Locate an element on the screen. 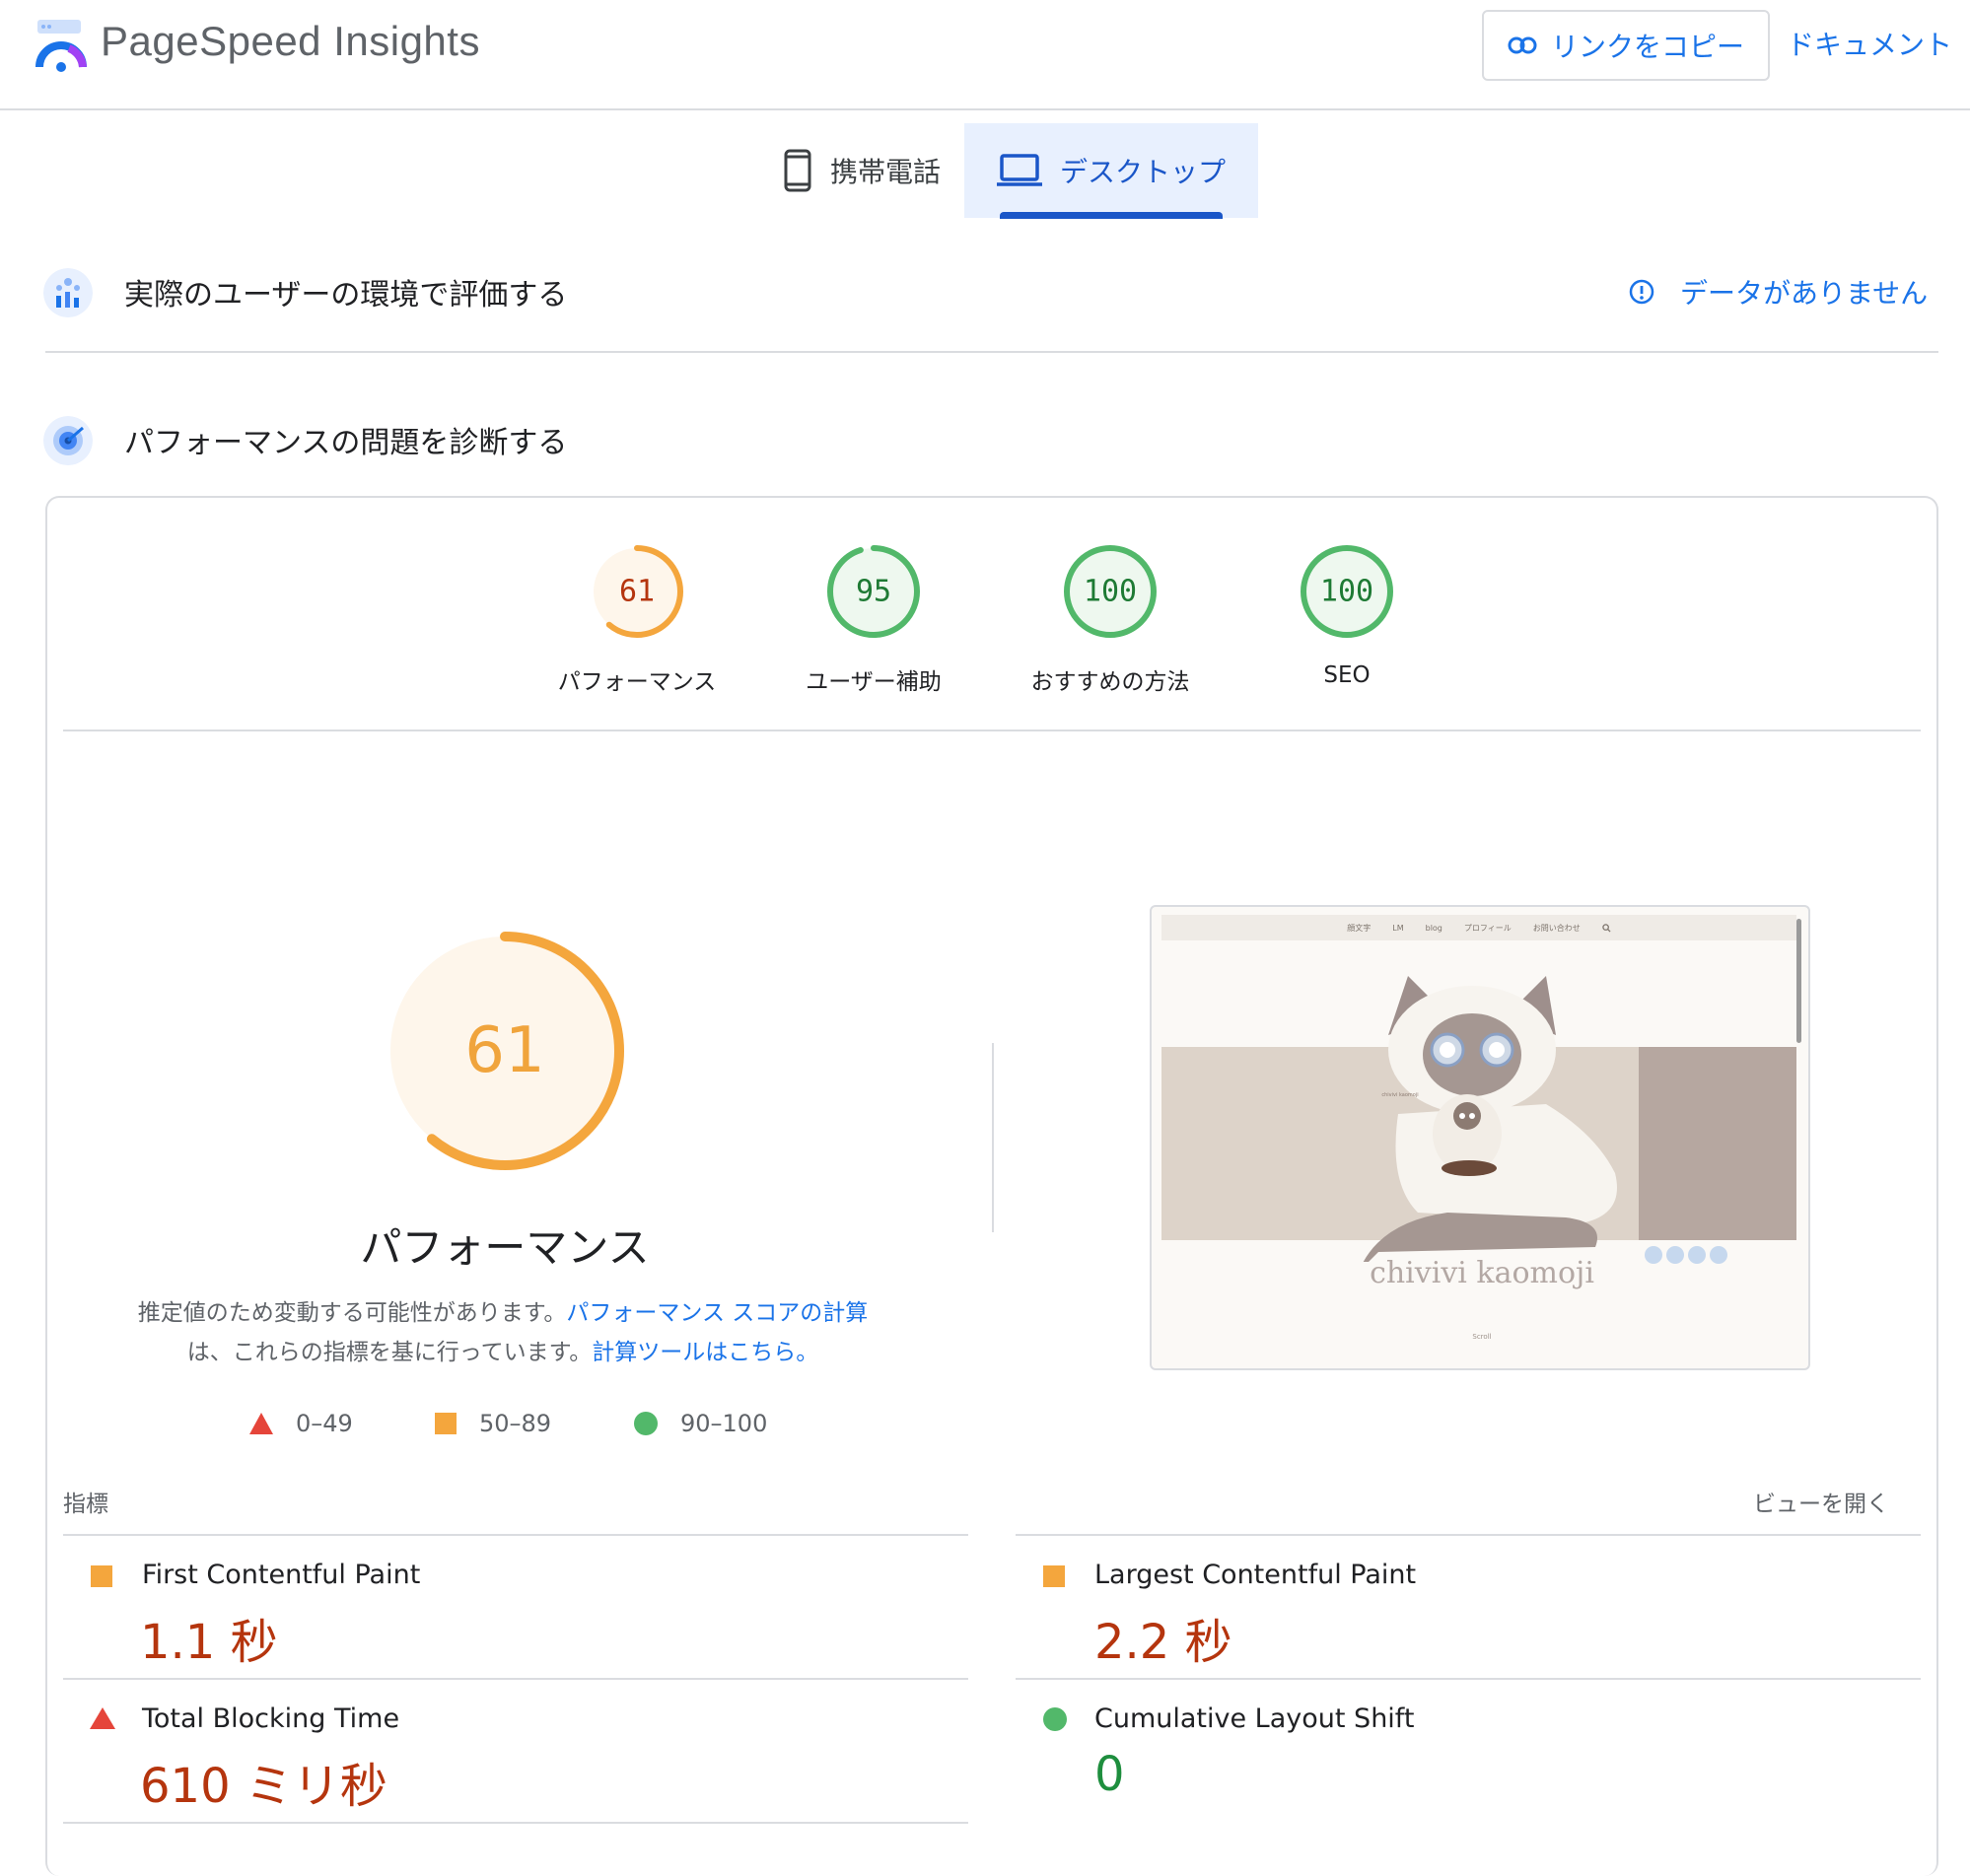 This screenshot has width=1970, height=1876. performance-heading: パフォーマンス is located at coordinates (505, 1247).